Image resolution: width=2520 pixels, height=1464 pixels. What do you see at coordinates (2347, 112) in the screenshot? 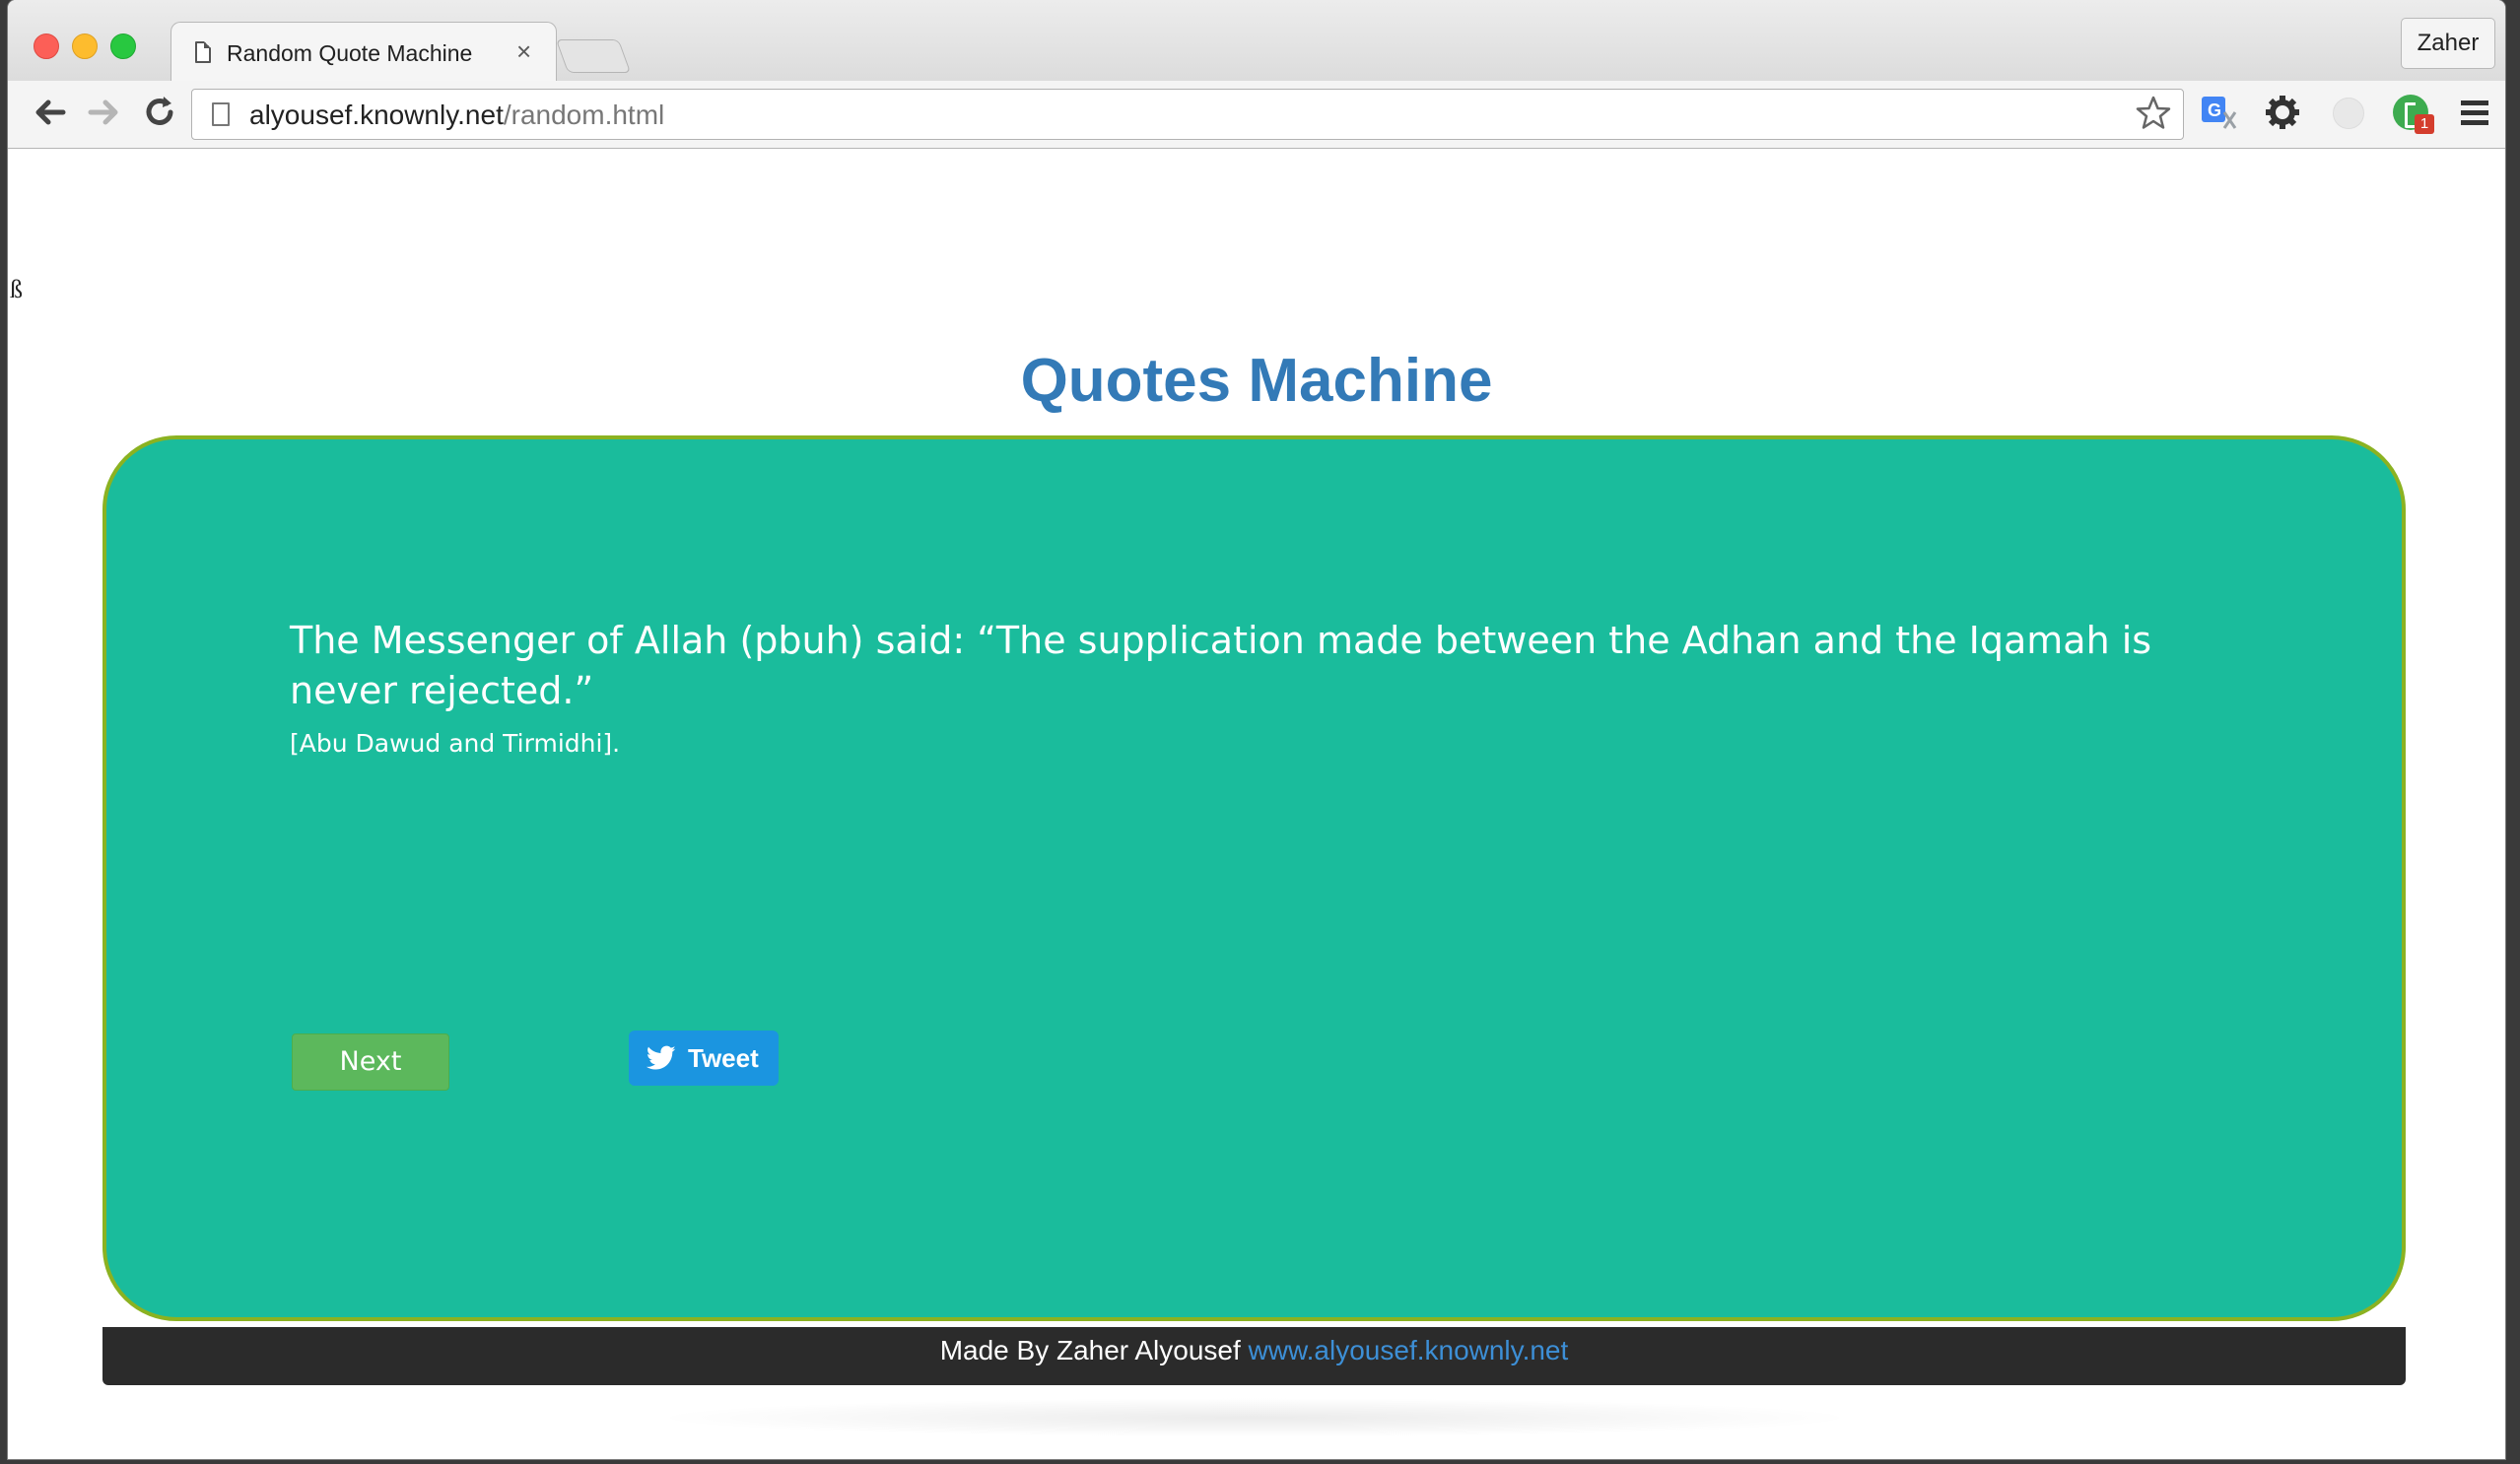
I see `ghost-extension-icon` at bounding box center [2347, 112].